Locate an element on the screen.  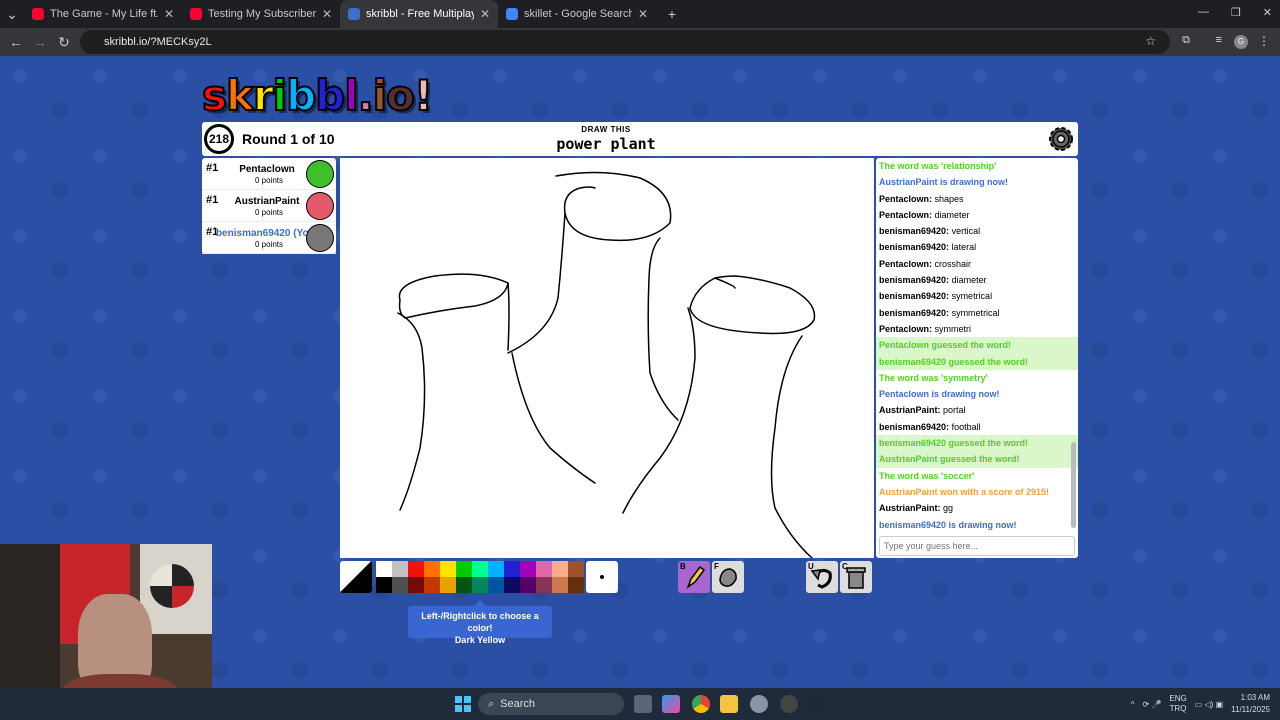
tray-icons: ⟳ 🎤 is located at coordinates (1152, 704).